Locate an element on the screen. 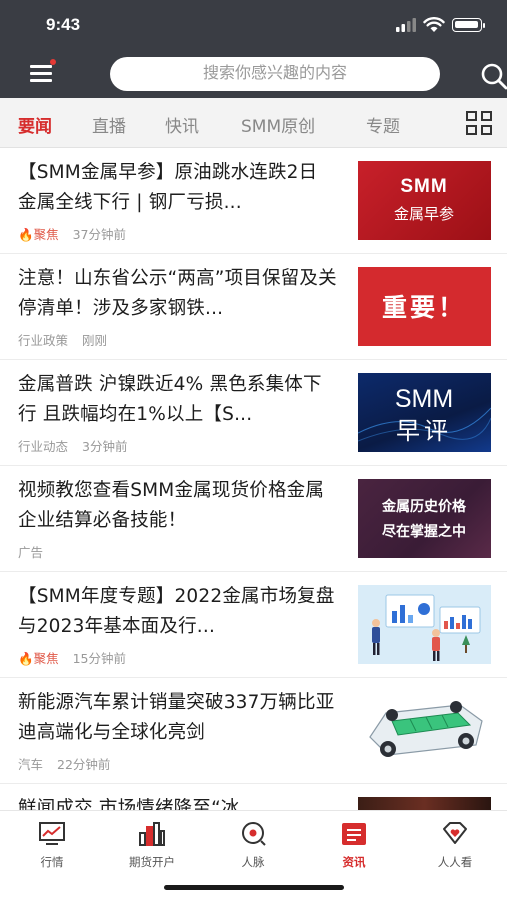 The image size is (507, 900). news-thumbnail: 金属历史价格 尽在掌握之中 is located at coordinates (424, 518).